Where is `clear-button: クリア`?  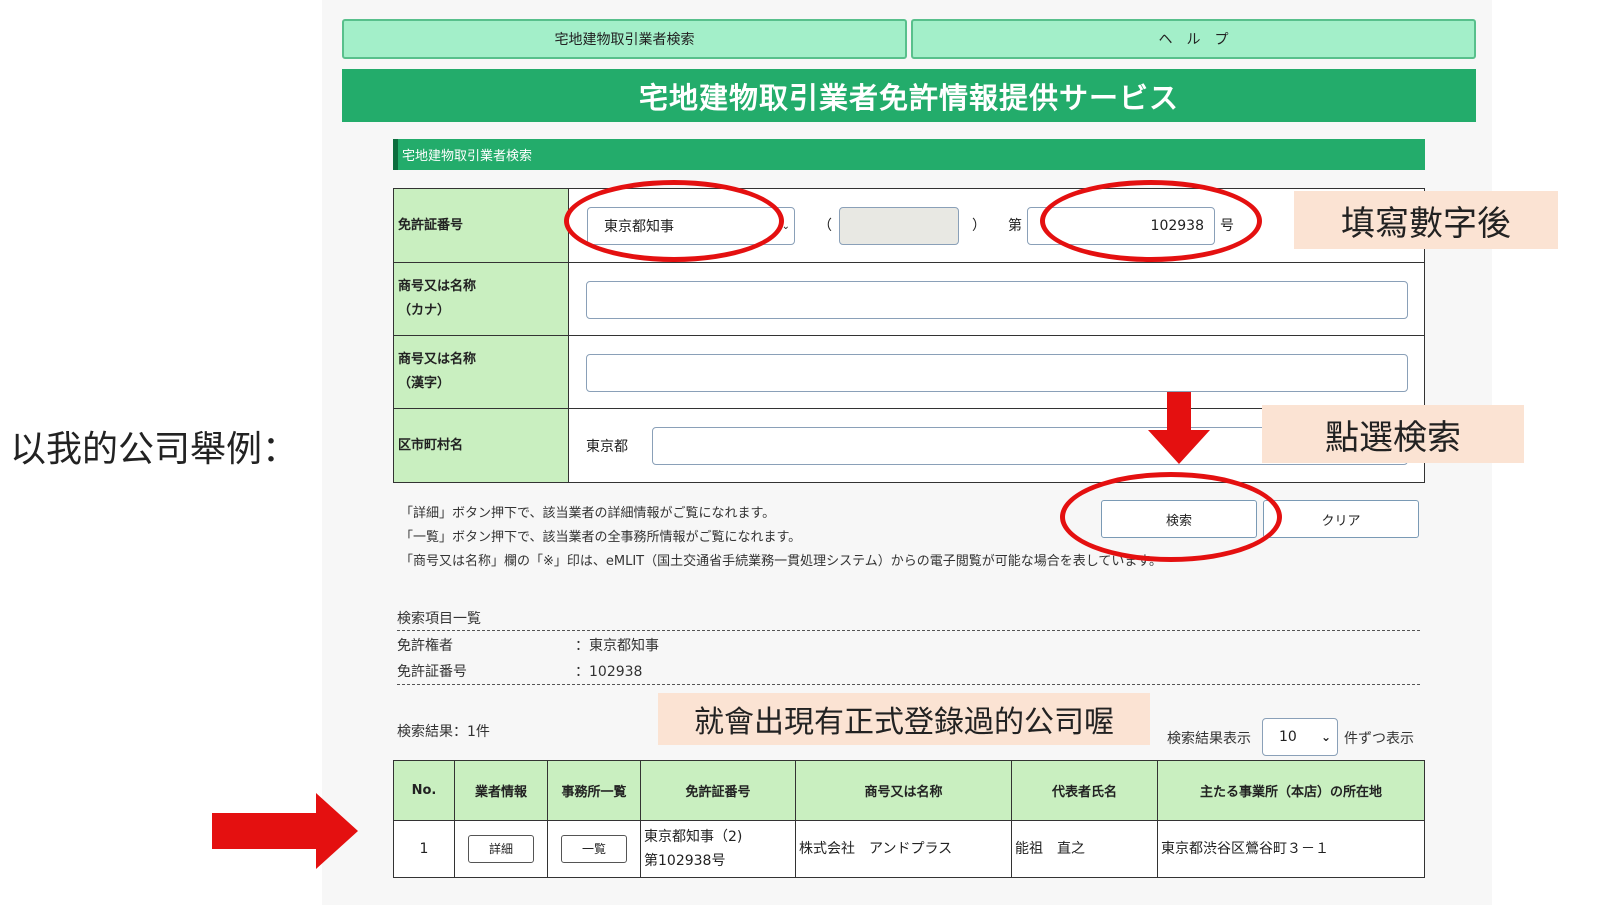 clear-button: クリア is located at coordinates (1341, 519).